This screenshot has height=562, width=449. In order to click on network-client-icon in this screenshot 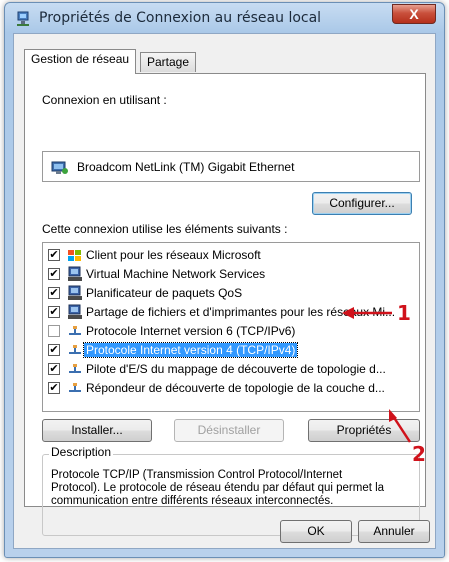, I will do `click(74, 255)`.